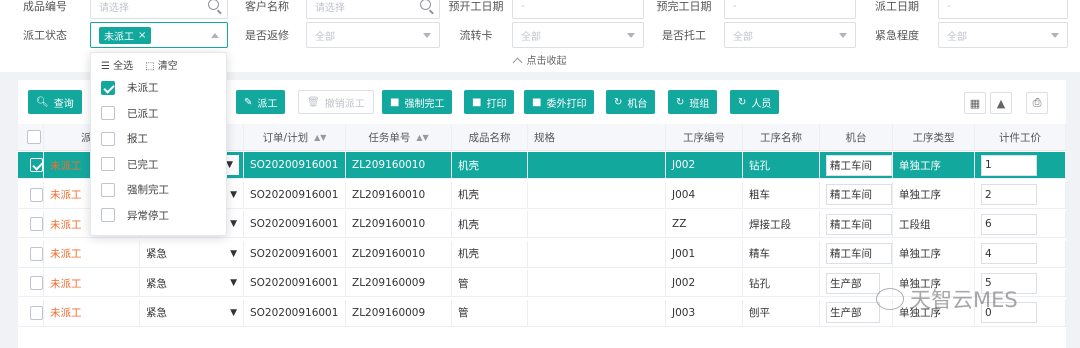  I want to click on spec-cell, so click(597, 224).